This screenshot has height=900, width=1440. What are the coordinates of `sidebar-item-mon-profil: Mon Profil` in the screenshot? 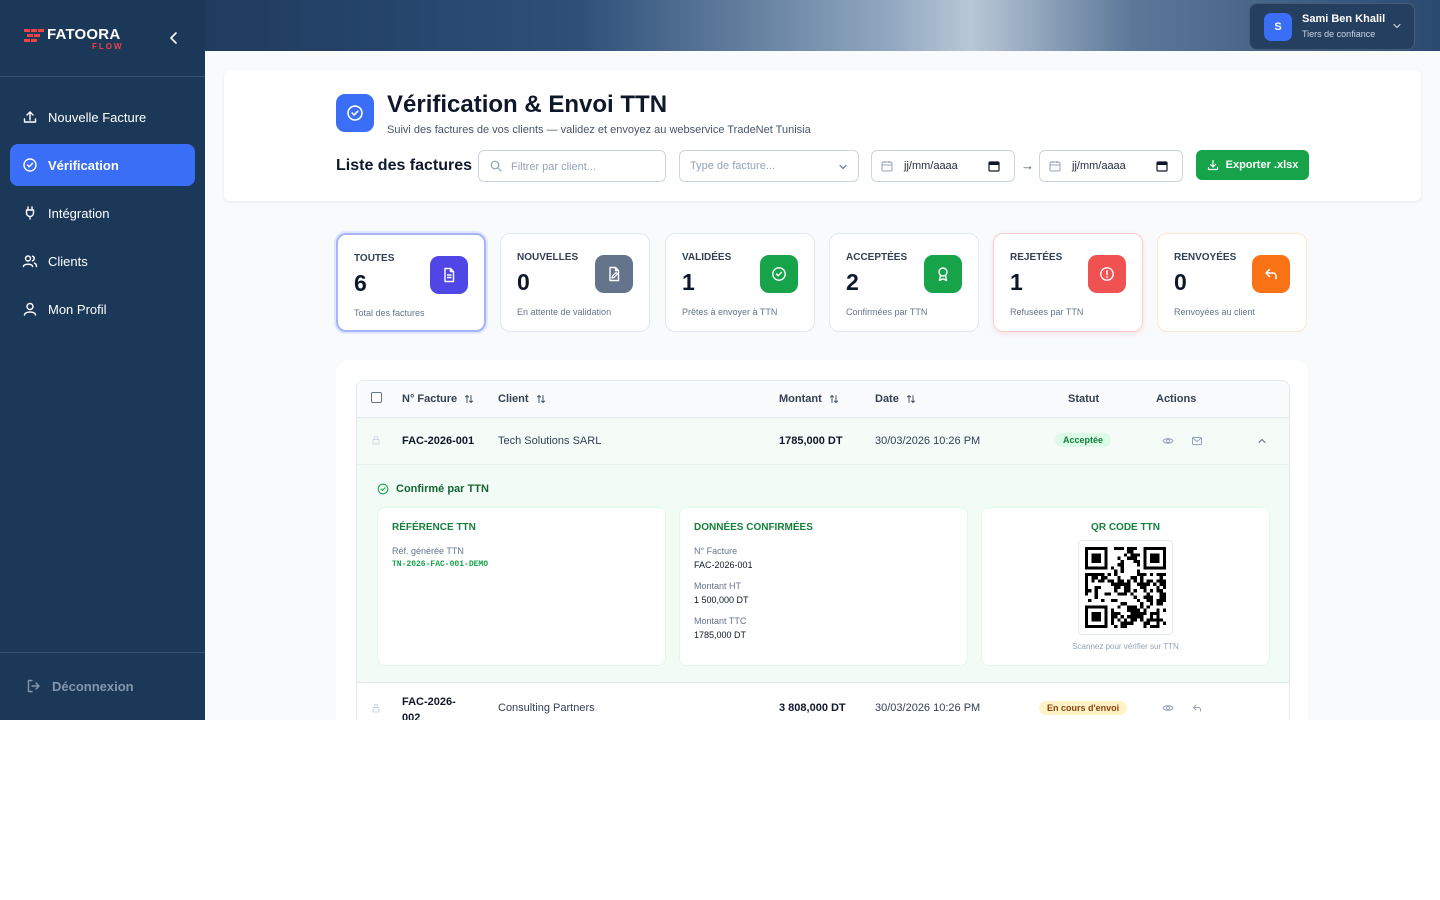 It's located at (102, 309).